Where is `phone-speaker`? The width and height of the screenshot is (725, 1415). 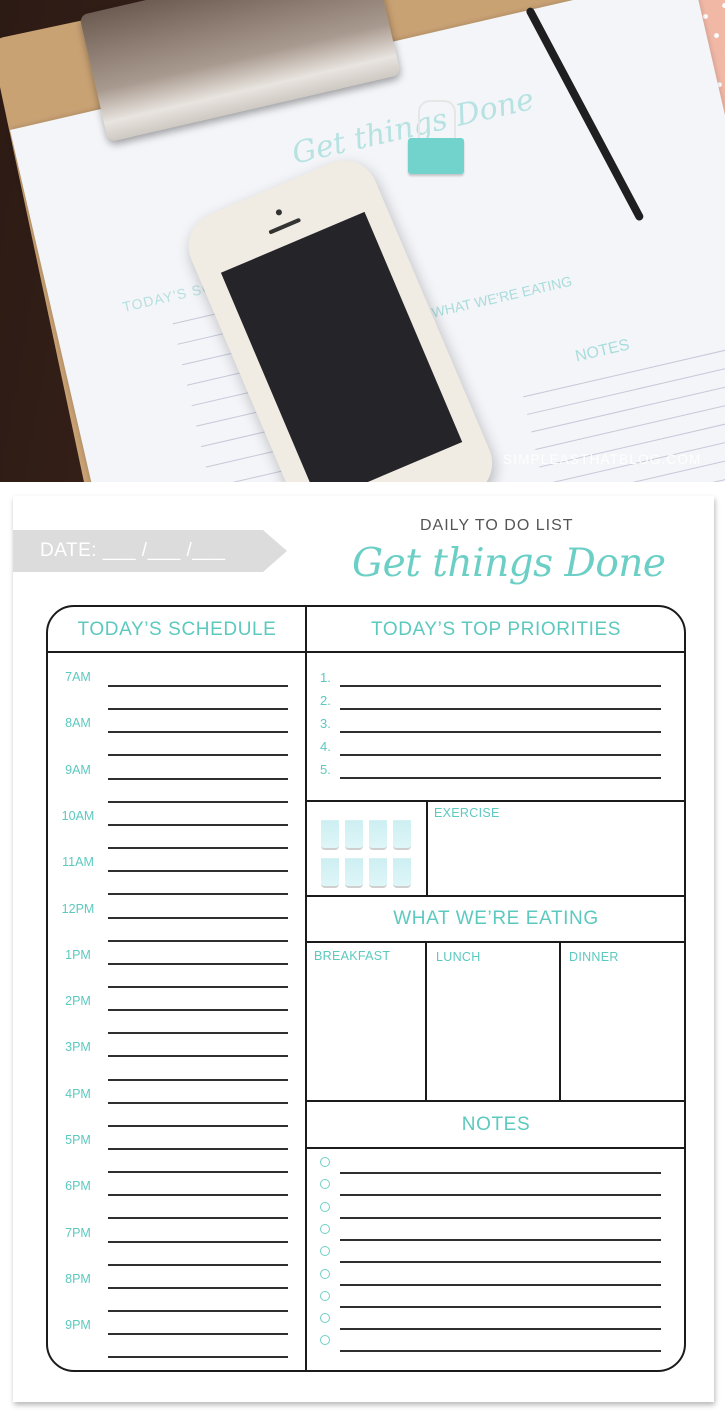 phone-speaker is located at coordinates (285, 226).